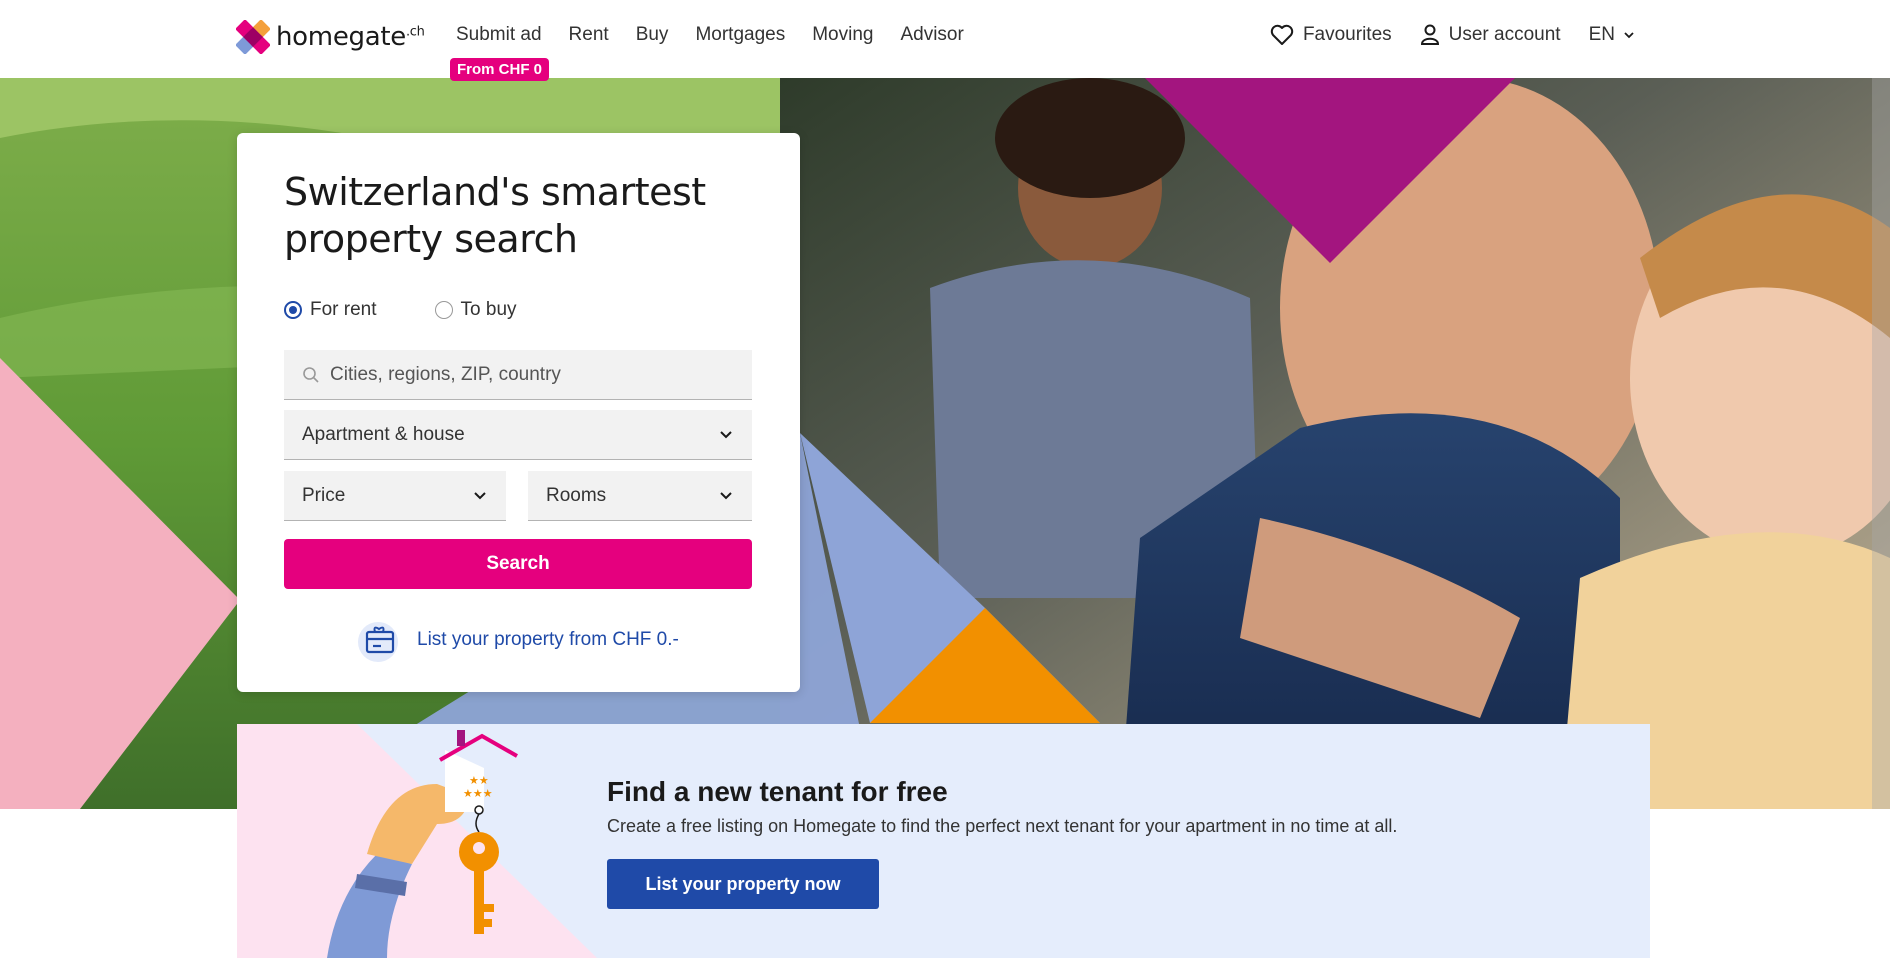 This screenshot has width=1890, height=976. I want to click on radio-to-buy-label: To buy, so click(488, 309).